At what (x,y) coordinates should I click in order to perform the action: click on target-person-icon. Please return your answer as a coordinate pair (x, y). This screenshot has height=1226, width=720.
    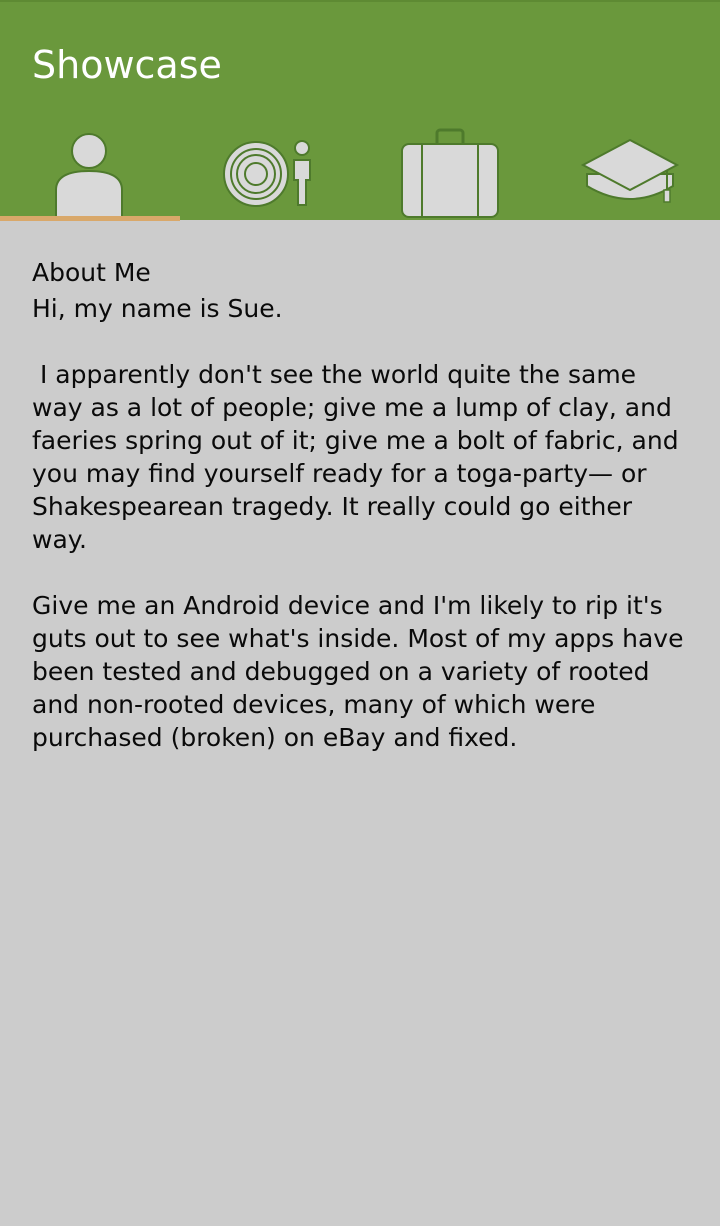
    Looking at the image, I should click on (267, 173).